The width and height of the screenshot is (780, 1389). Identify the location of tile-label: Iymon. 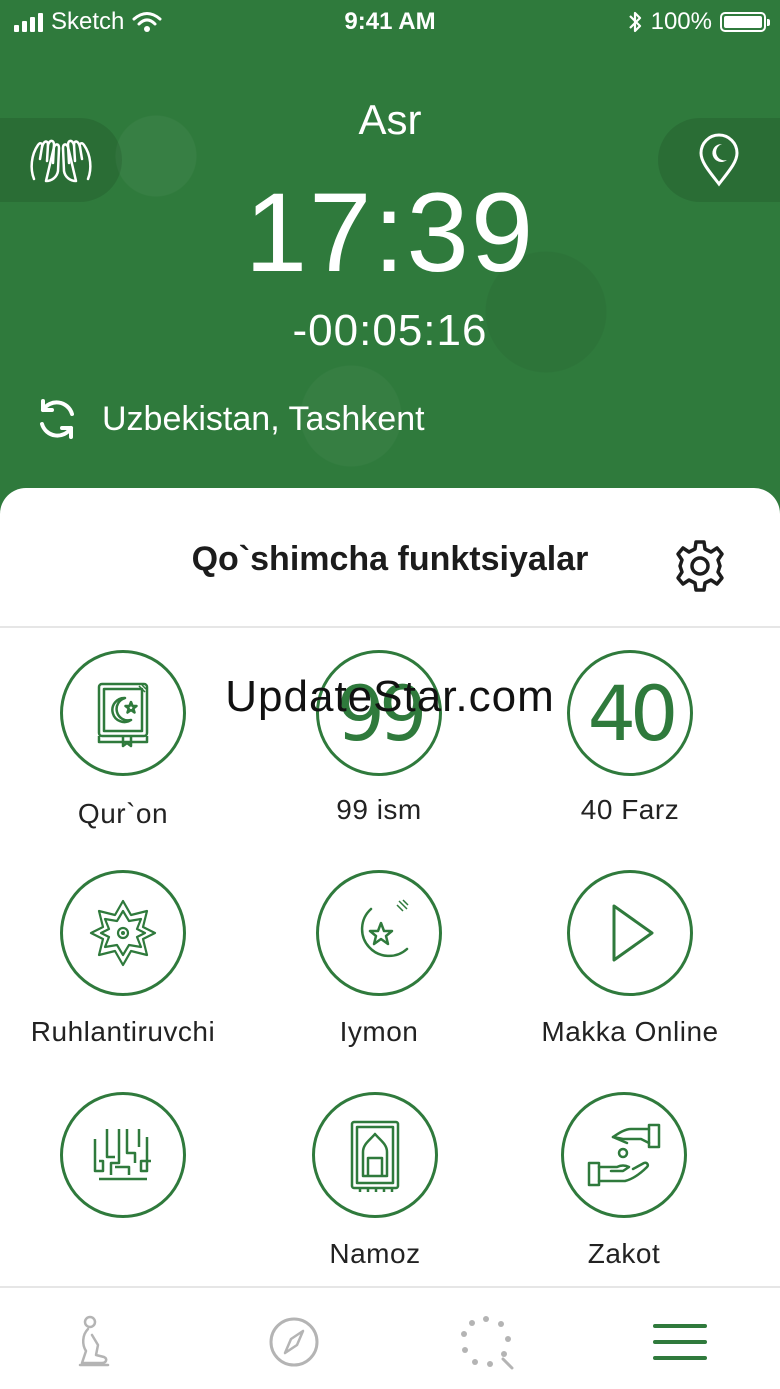
(379, 1031).